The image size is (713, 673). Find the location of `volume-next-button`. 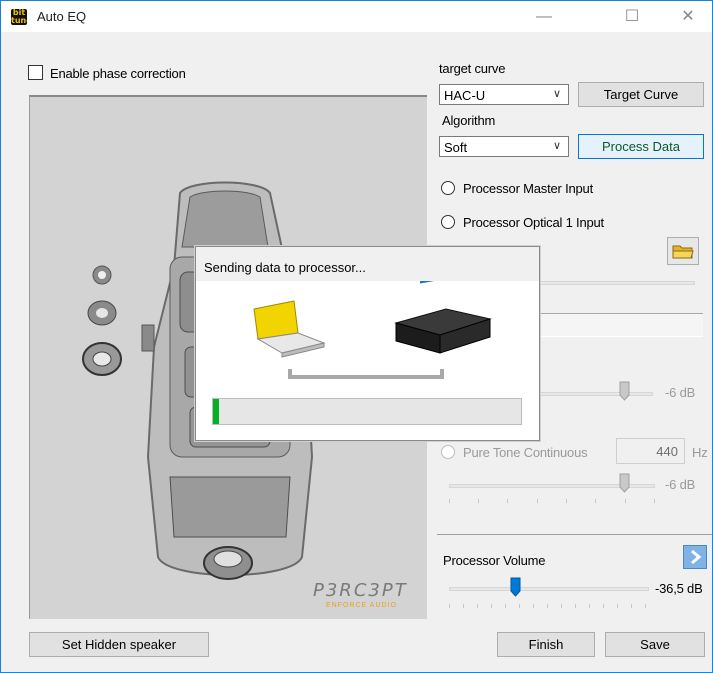

volume-next-button is located at coordinates (695, 557).